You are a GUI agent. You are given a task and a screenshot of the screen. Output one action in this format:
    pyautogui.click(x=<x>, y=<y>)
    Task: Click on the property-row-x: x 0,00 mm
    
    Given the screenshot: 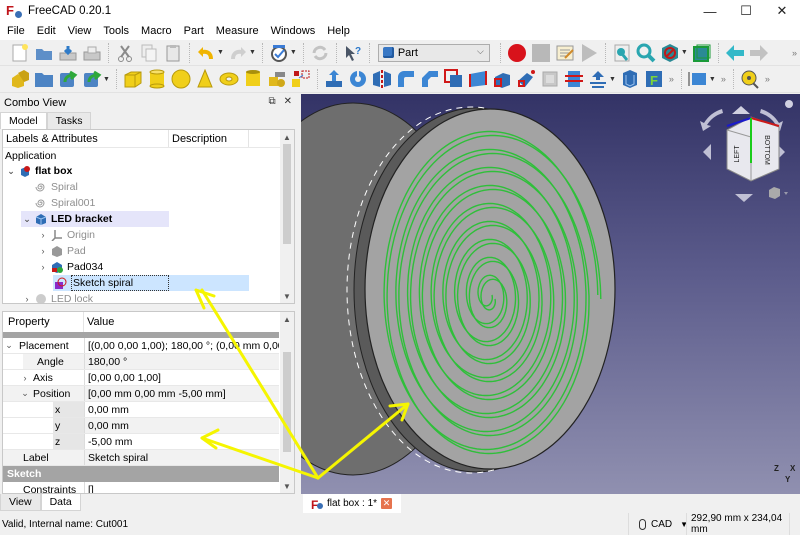 What is the action you would take?
    pyautogui.click(x=141, y=410)
    